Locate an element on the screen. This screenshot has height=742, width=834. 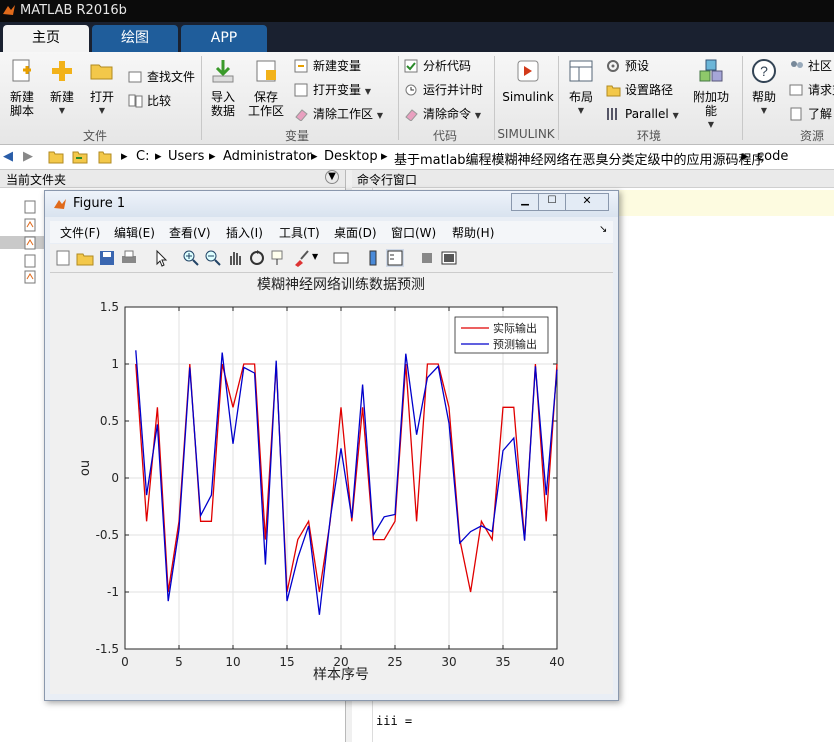
menu-file: 文件(F) is located at coordinates (80, 232).